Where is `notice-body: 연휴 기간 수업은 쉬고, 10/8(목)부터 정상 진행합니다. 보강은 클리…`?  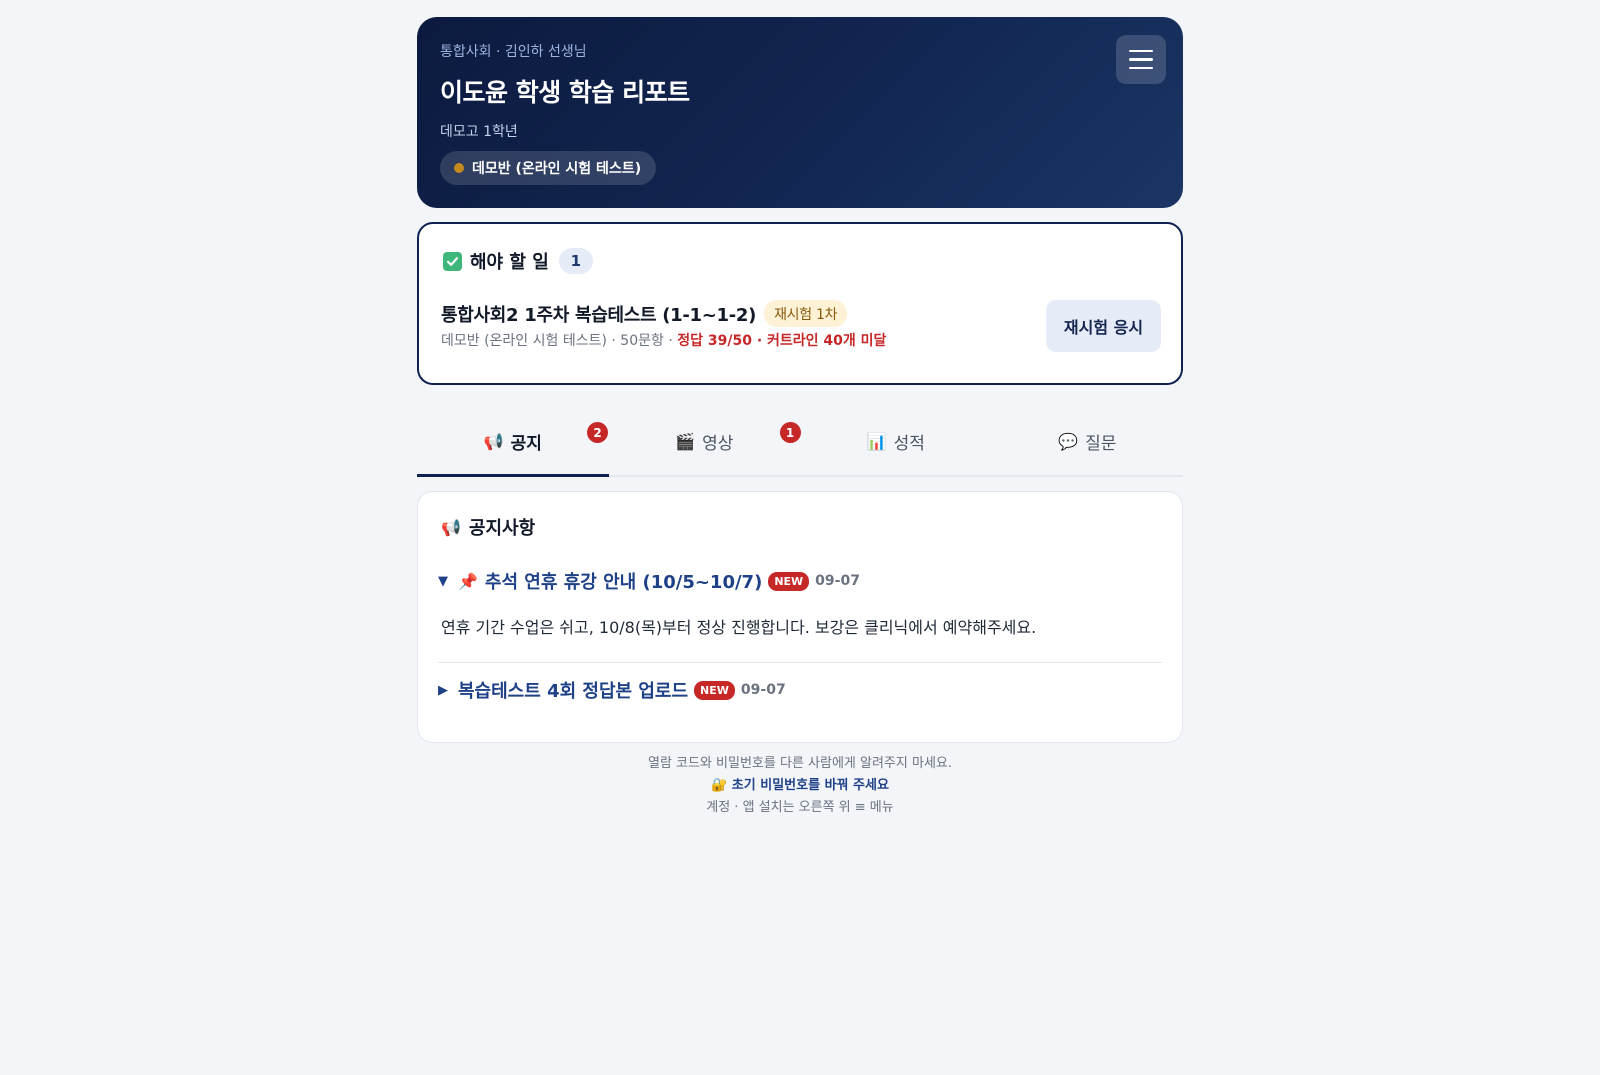 notice-body: 연휴 기간 수업은 쉬고, 10/8(목)부터 정상 진행합니다. 보강은 클리… is located at coordinates (739, 627).